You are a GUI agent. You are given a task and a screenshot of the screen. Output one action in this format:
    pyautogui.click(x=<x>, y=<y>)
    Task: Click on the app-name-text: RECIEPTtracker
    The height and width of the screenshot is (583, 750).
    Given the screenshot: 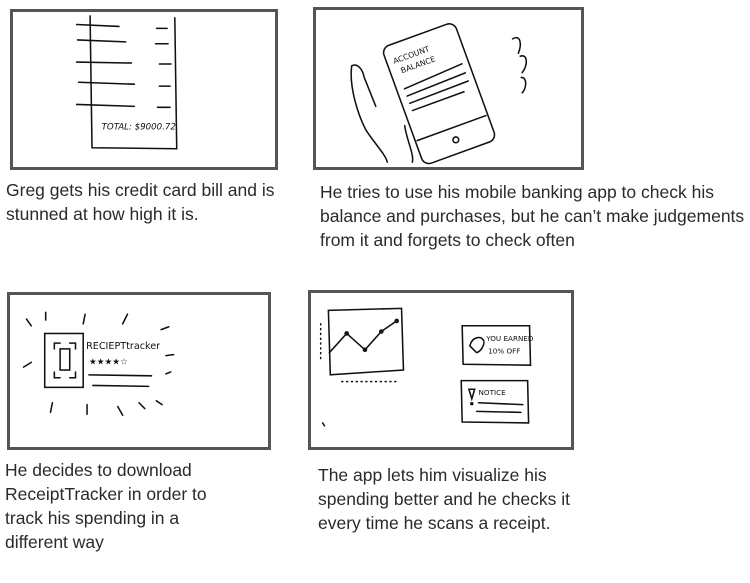 What is the action you would take?
    pyautogui.click(x=123, y=346)
    